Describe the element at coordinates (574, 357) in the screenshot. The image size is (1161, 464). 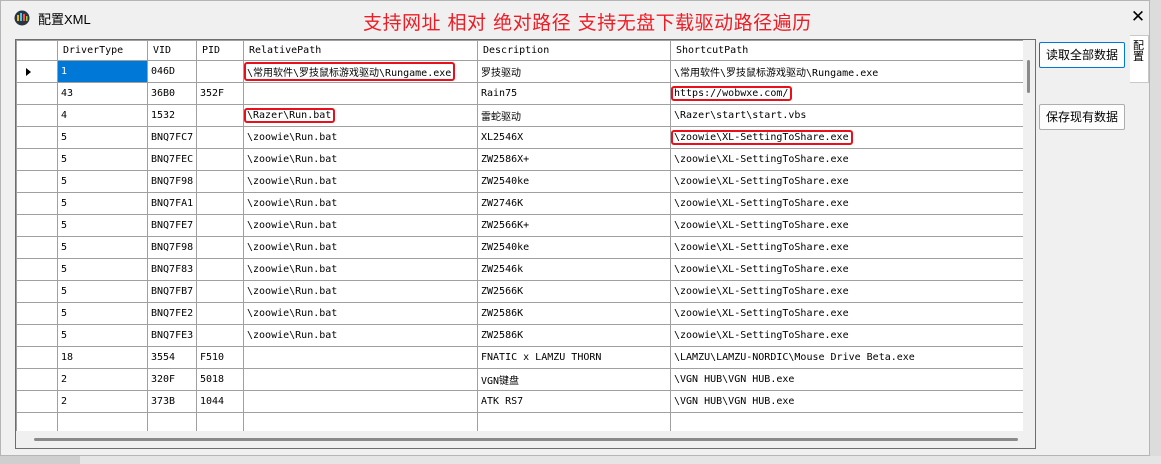
I see `cell-description: FNATIC x LAMZU THORN` at that location.